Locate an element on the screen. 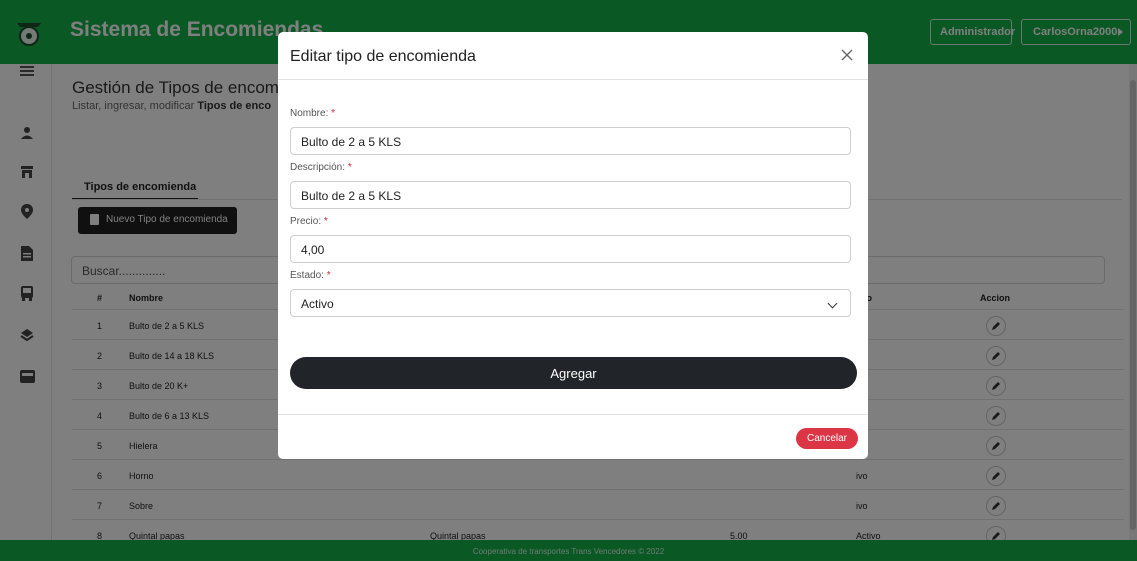  modal-footer-divider is located at coordinates (573, 414).